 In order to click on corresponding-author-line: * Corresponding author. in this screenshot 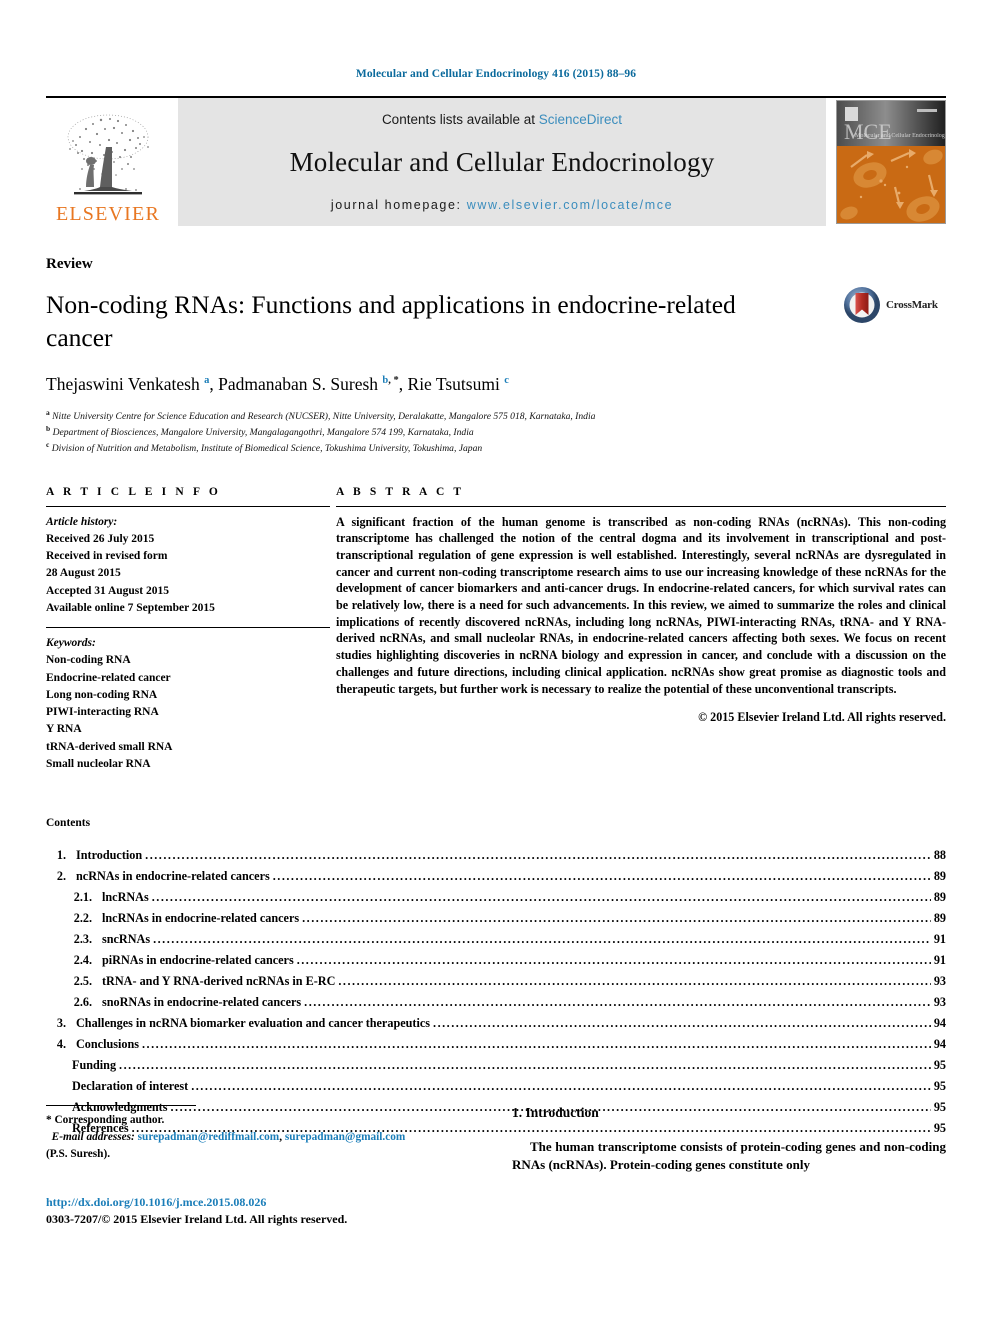, I will do `click(105, 1120)`.